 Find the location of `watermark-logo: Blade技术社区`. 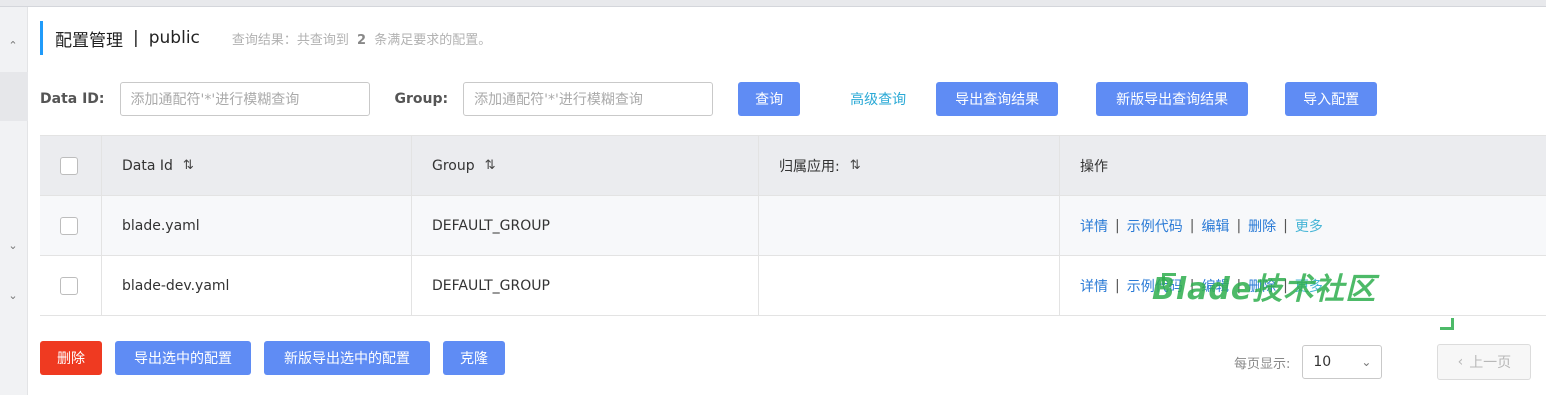

watermark-logo: Blade技术社区 is located at coordinates (1264, 289).